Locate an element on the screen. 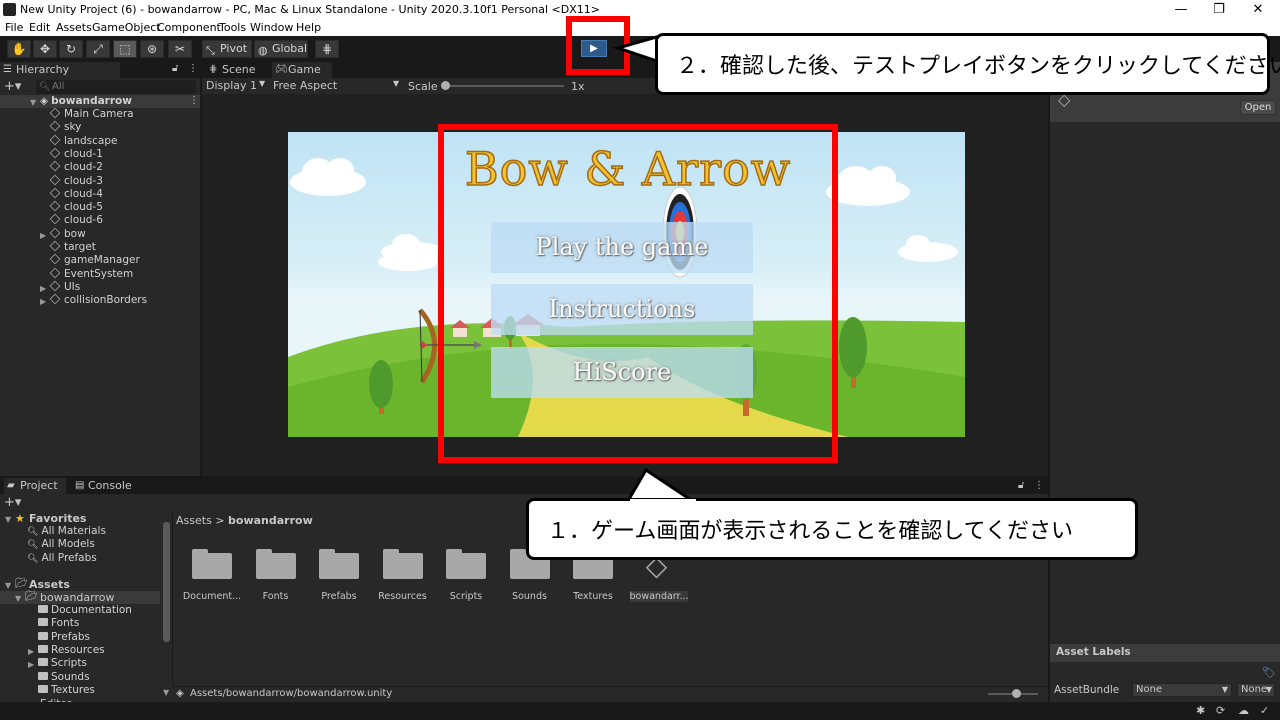 The height and width of the screenshot is (720, 1280). hierarchy-item: landscape is located at coordinates (83, 141).